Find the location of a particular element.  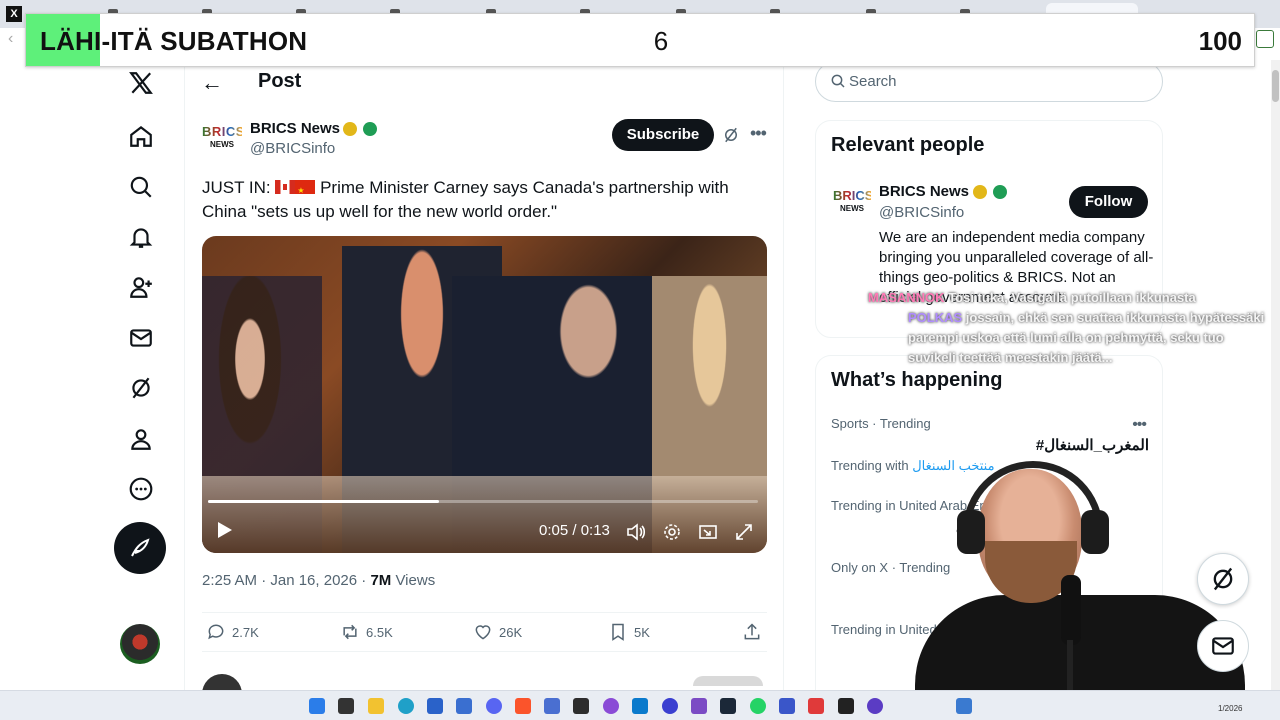

x-tab-icon: X is located at coordinates (14, 14).